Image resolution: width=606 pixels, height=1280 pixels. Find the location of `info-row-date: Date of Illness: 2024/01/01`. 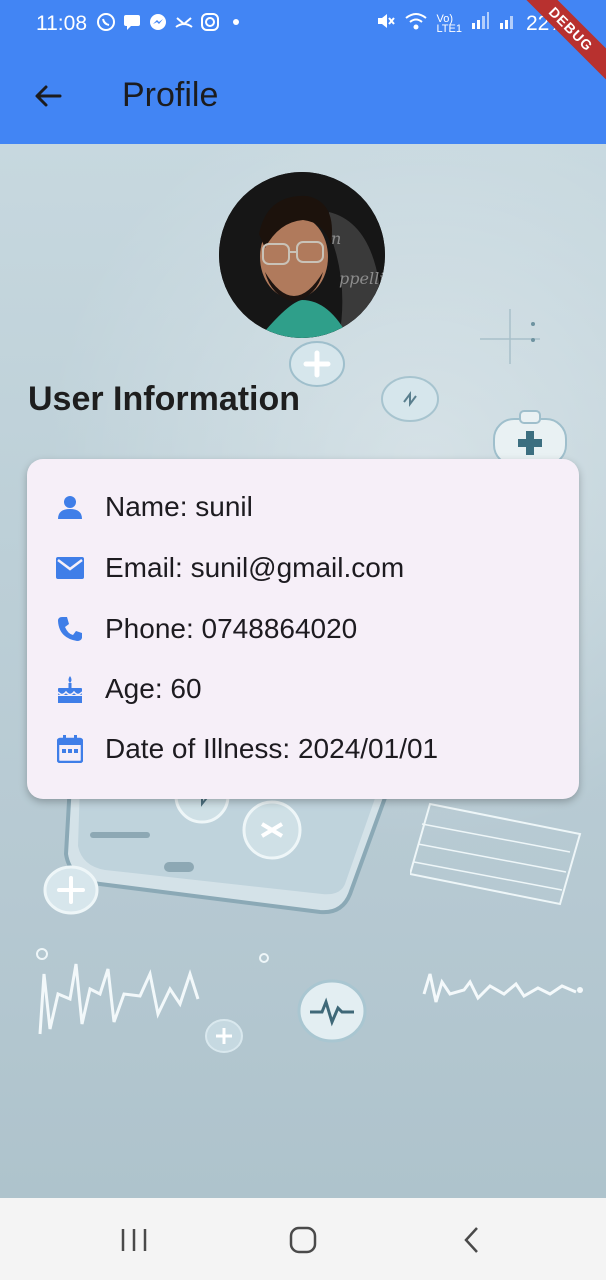

info-row-date: Date of Illness: 2024/01/01 is located at coordinates (246, 749).